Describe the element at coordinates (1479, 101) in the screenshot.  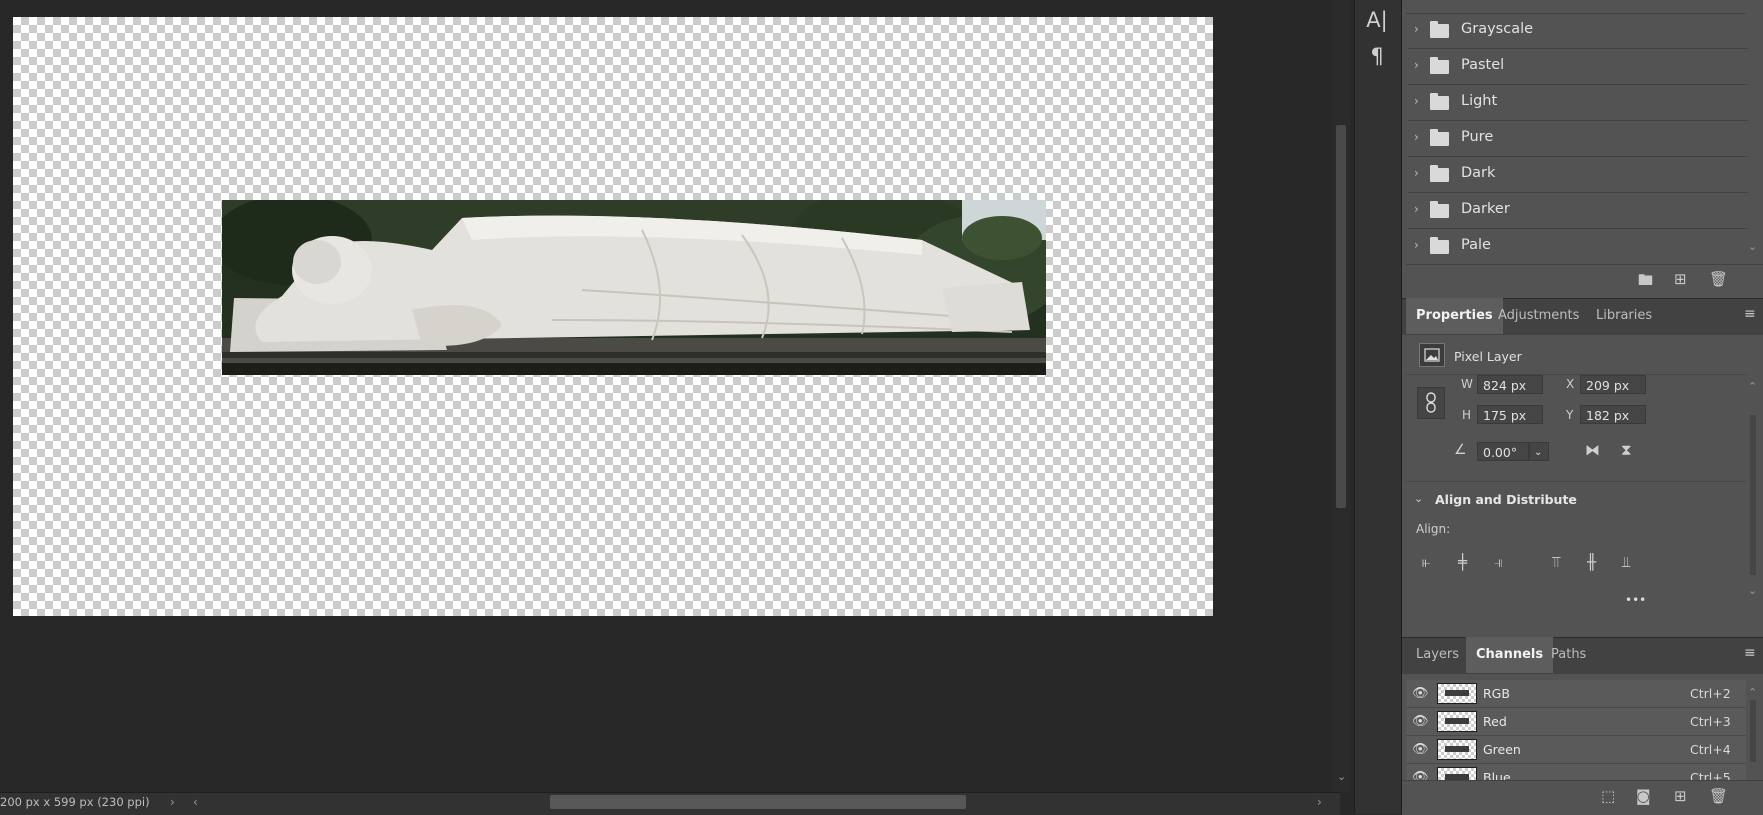
I see `swatch-group-label: Light` at that location.